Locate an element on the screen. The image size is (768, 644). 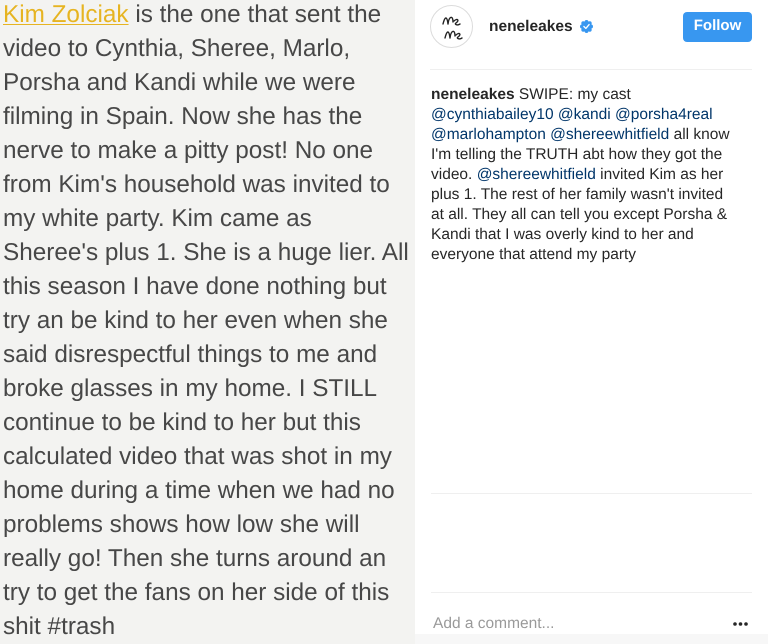
mention-link: @cynthiabailey10 is located at coordinates (492, 114).